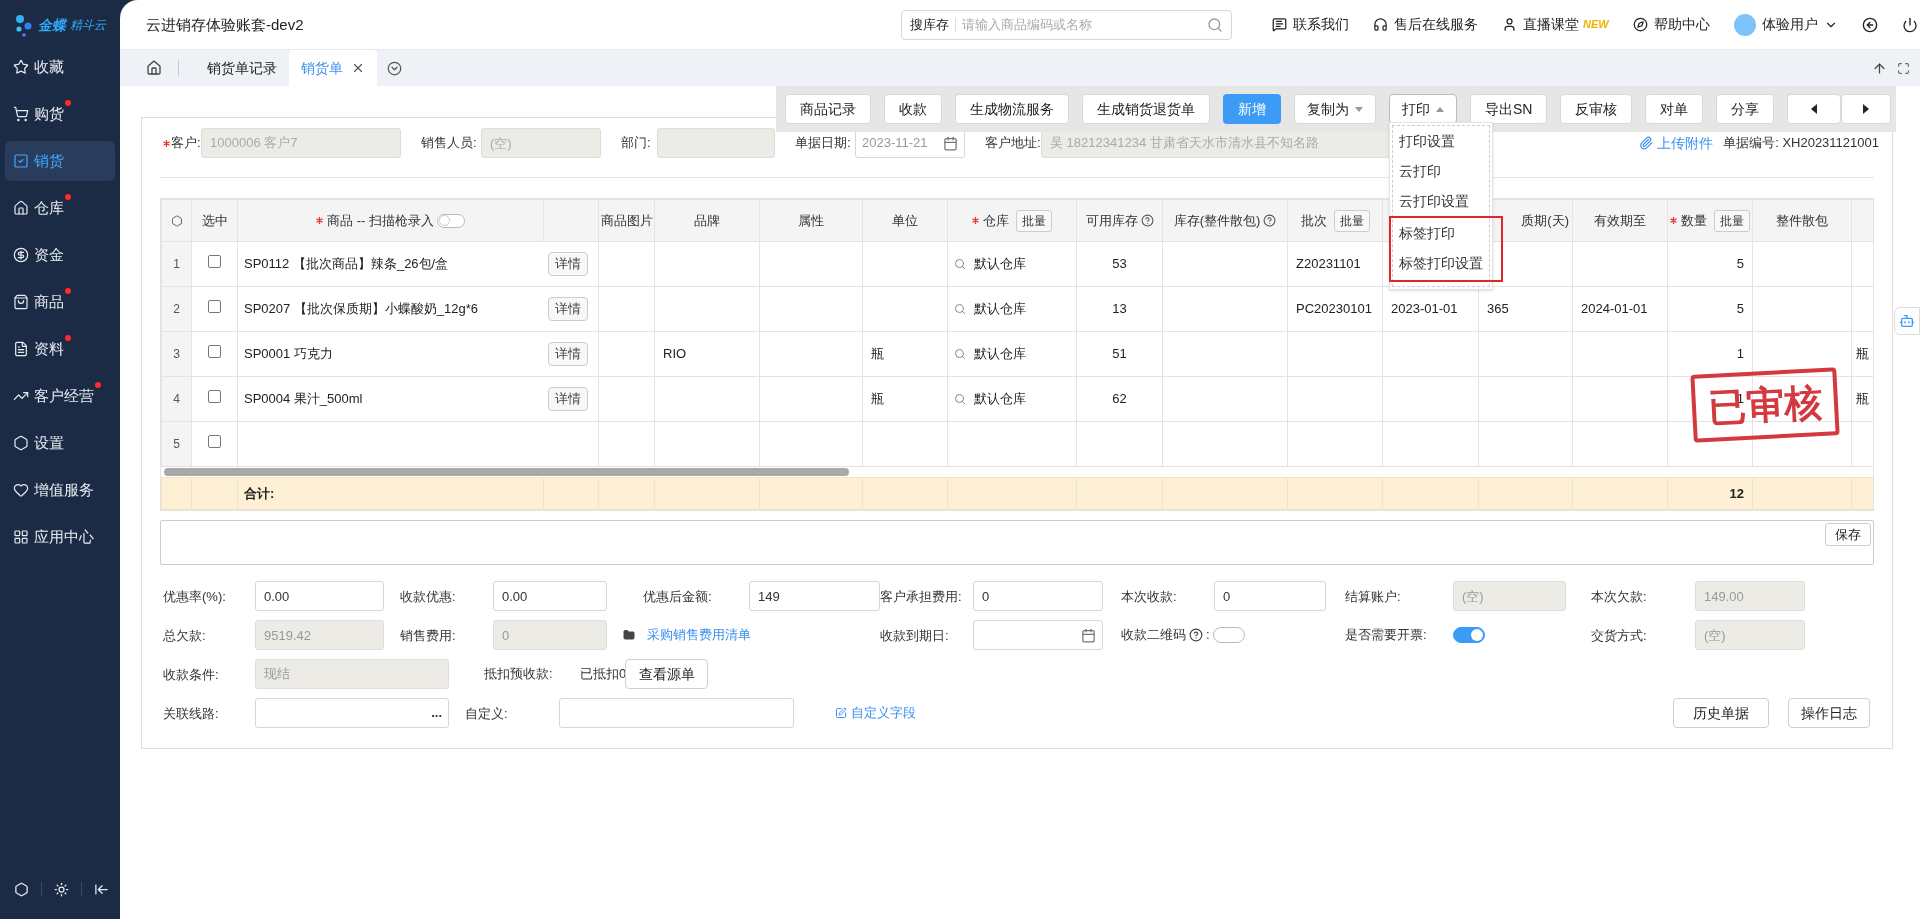 This screenshot has width=1920, height=919. Describe the element at coordinates (60, 349) in the screenshot. I see `sidebar-item: 资料` at that location.